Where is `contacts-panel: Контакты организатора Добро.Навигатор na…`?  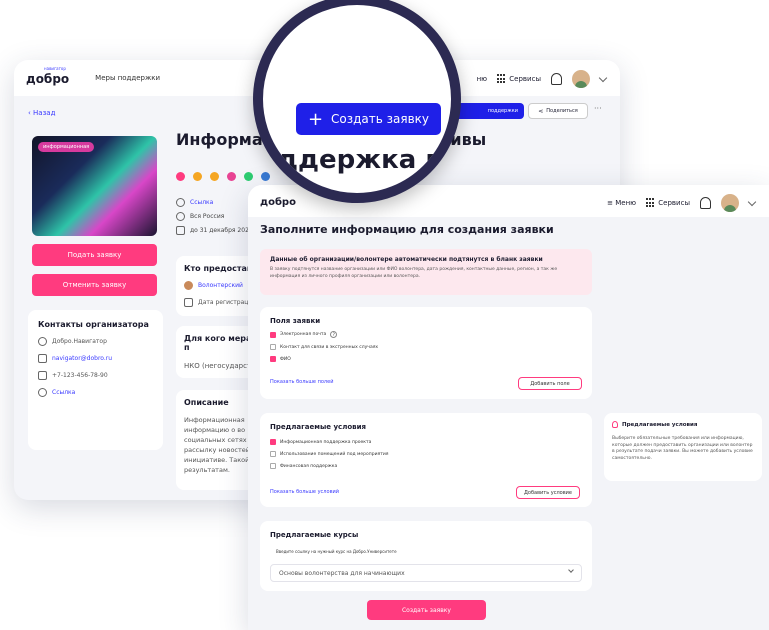
contacts-panel: Контакты организатора Добро.Навигатор na… is located at coordinates (95, 380).